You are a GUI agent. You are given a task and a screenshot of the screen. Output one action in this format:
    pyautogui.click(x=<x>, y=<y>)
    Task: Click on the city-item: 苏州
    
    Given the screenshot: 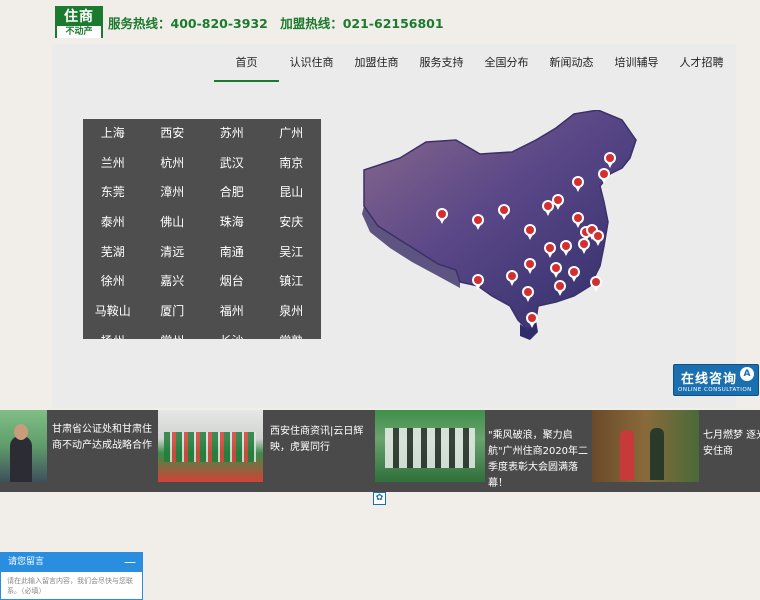 What is the action you would take?
    pyautogui.click(x=232, y=134)
    